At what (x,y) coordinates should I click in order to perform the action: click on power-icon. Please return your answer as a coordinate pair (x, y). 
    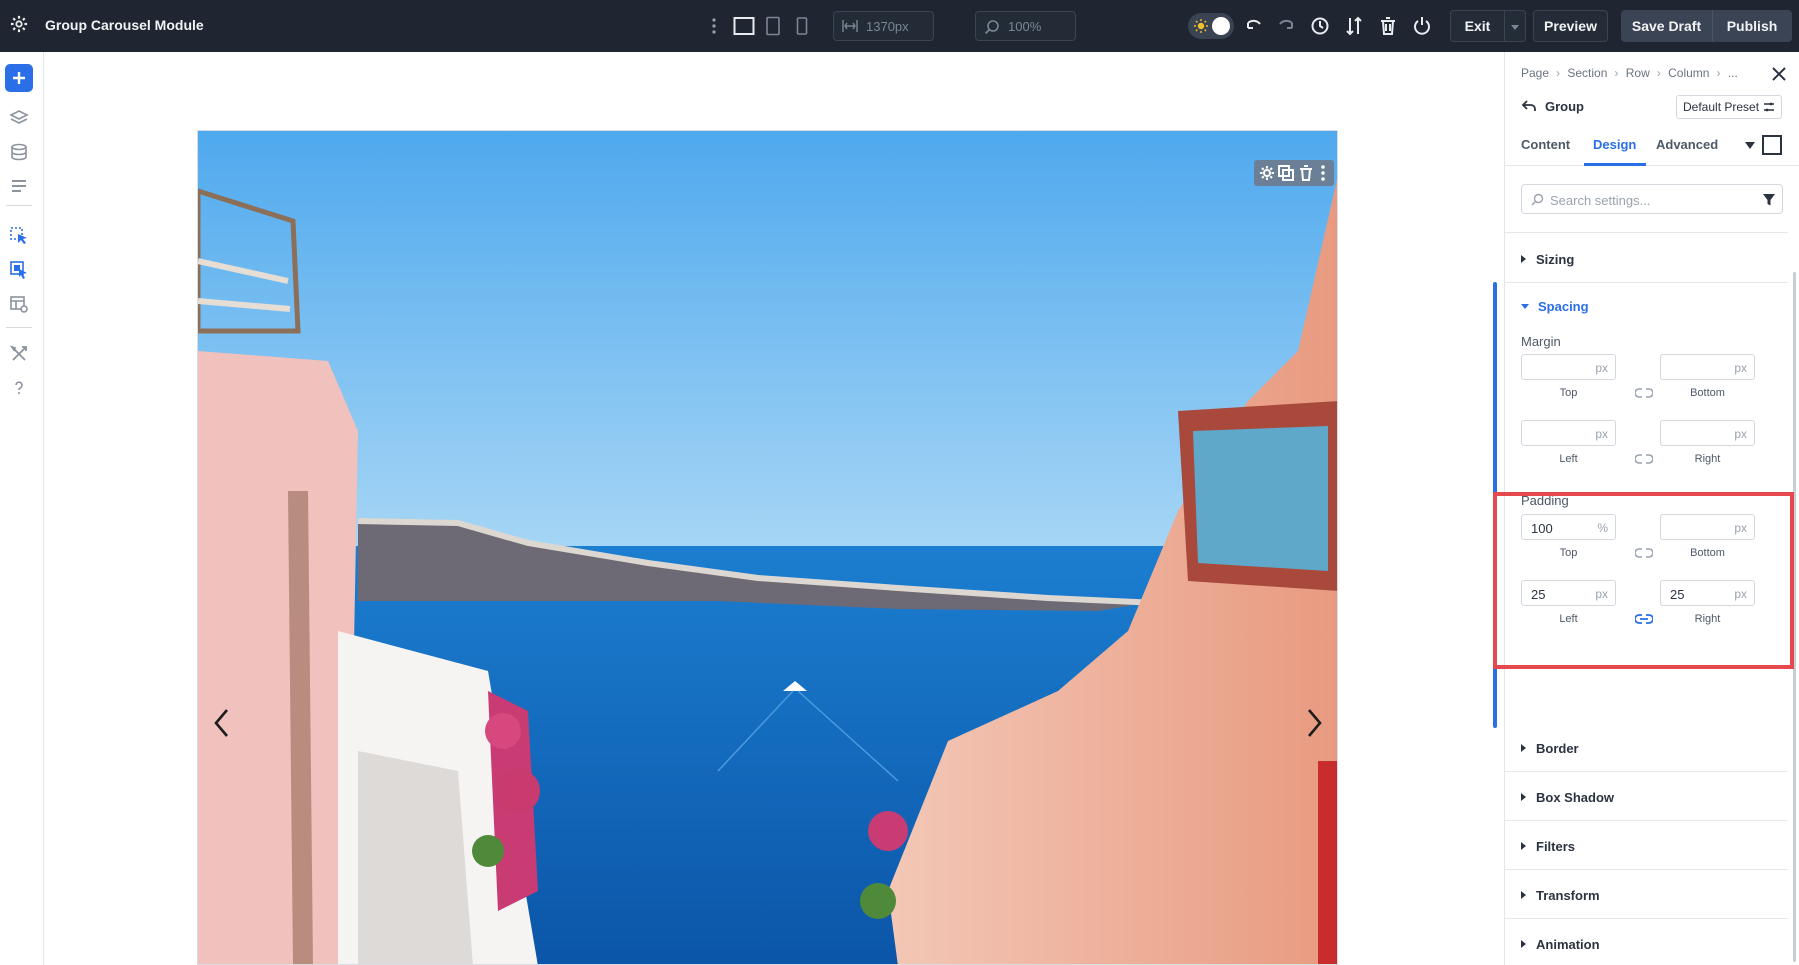
    Looking at the image, I should click on (1422, 26).